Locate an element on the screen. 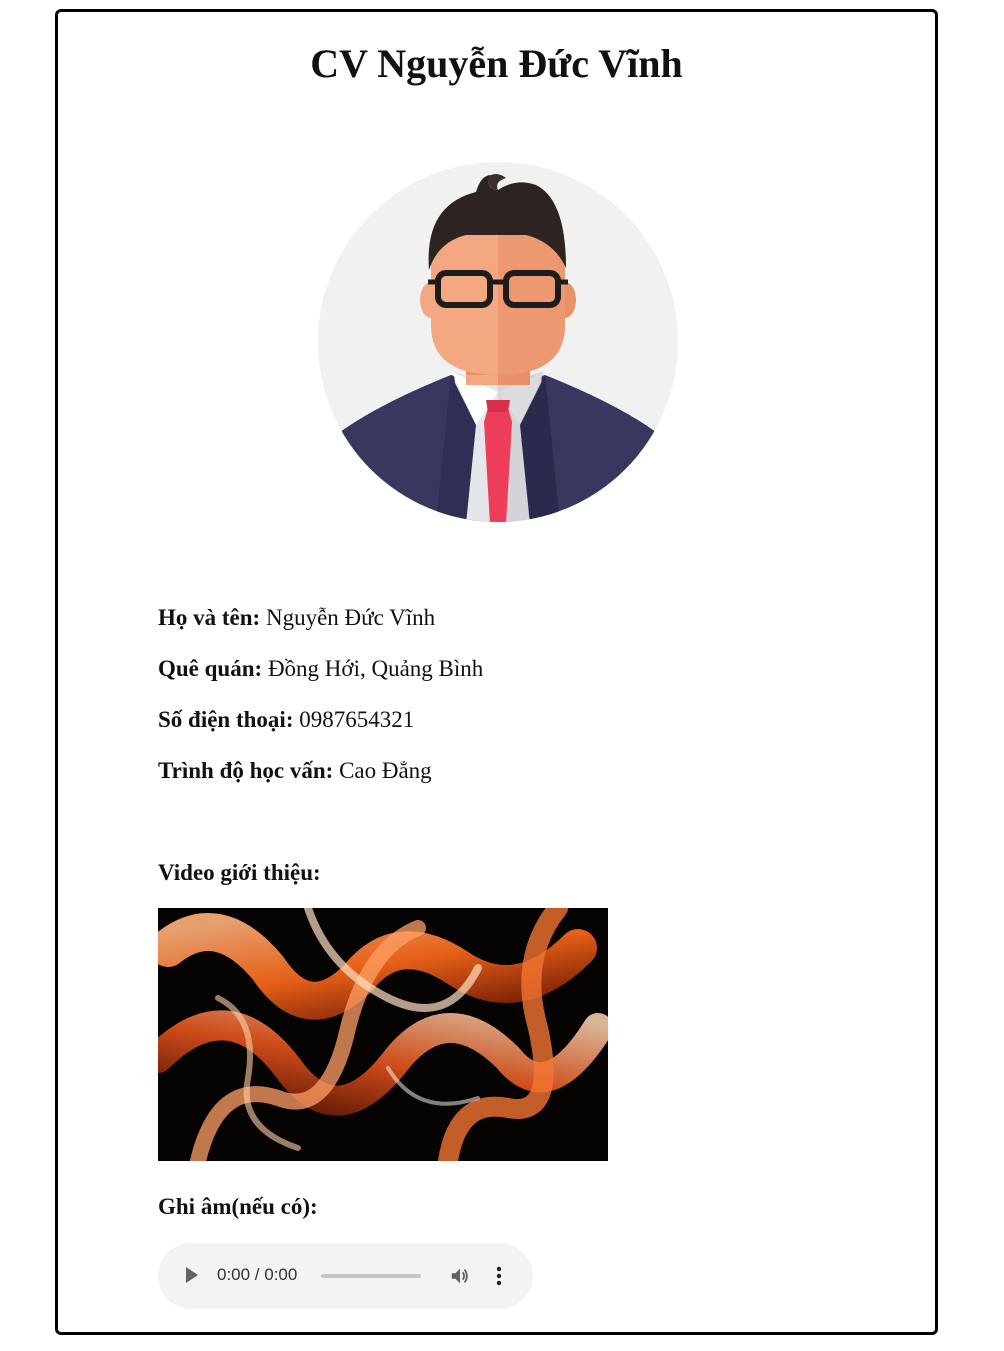 This screenshot has height=1351, width=1004. video-frame is located at coordinates (383, 1034).